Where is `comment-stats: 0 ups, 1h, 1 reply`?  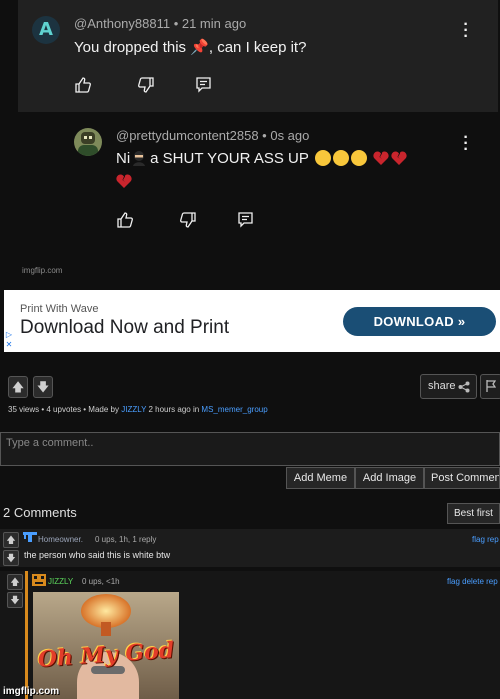 comment-stats: 0 ups, 1h, 1 reply is located at coordinates (126, 539).